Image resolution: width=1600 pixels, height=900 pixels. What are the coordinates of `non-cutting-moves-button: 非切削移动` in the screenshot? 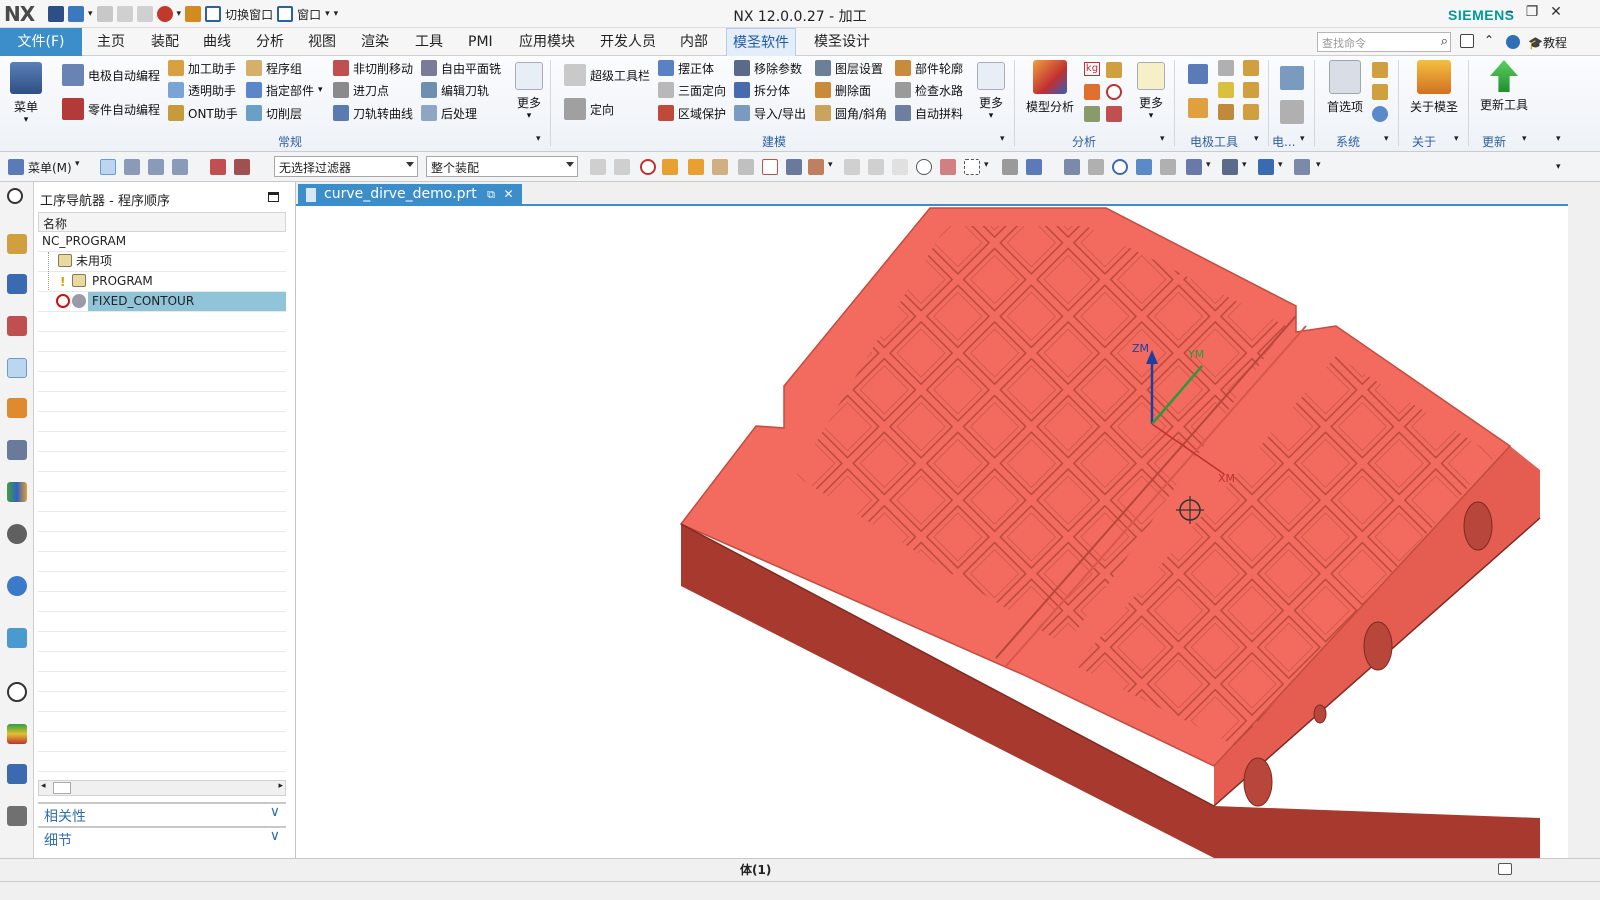 It's located at (373, 68).